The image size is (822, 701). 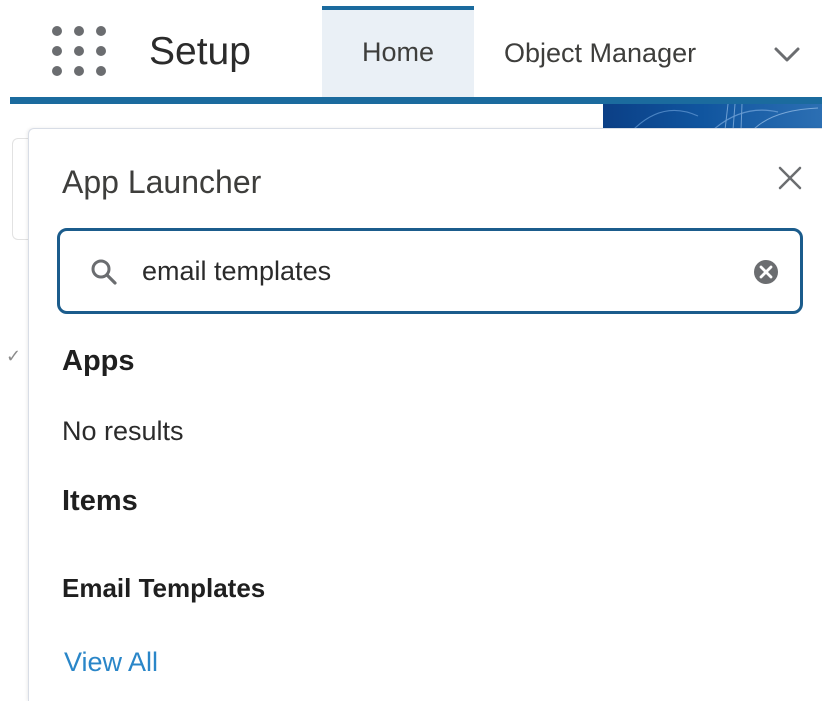 I want to click on tab-home-label: Home, so click(x=398, y=52).